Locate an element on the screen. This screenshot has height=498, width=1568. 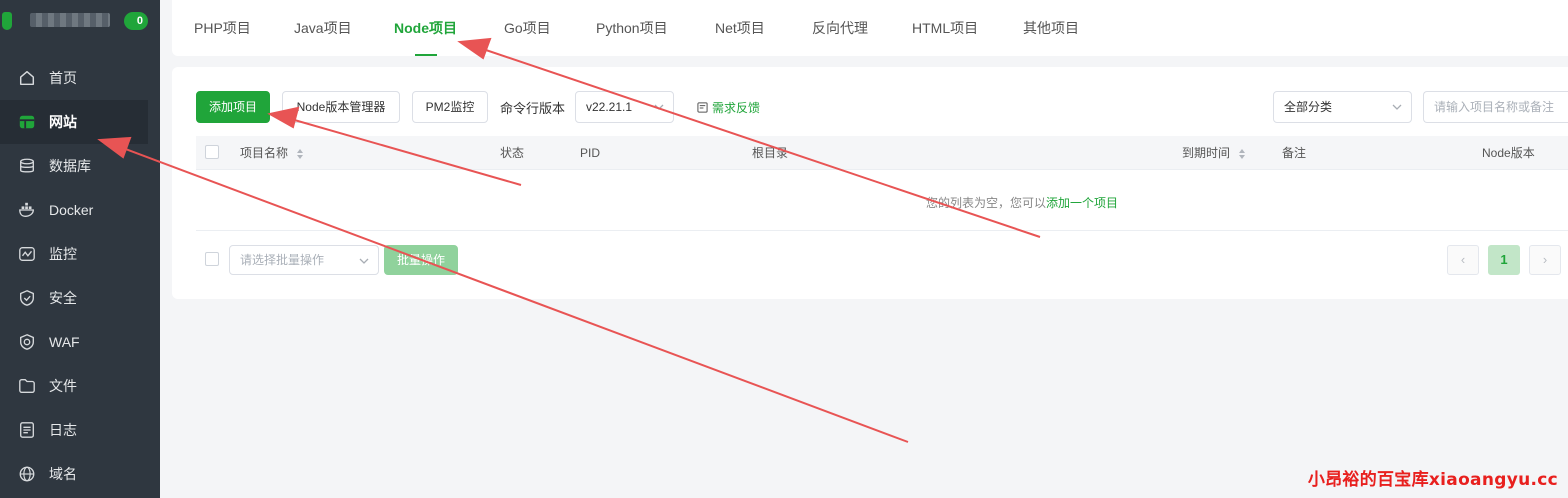
batch-action-select: 请选择批量操作 is located at coordinates (304, 260).